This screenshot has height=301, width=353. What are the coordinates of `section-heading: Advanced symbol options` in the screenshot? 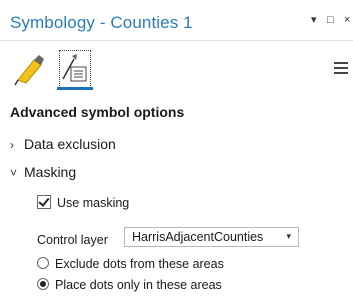 It's located at (97, 112).